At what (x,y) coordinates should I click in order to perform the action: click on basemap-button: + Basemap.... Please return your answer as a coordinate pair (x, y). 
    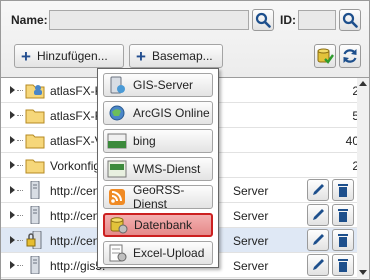
    Looking at the image, I should click on (176, 56).